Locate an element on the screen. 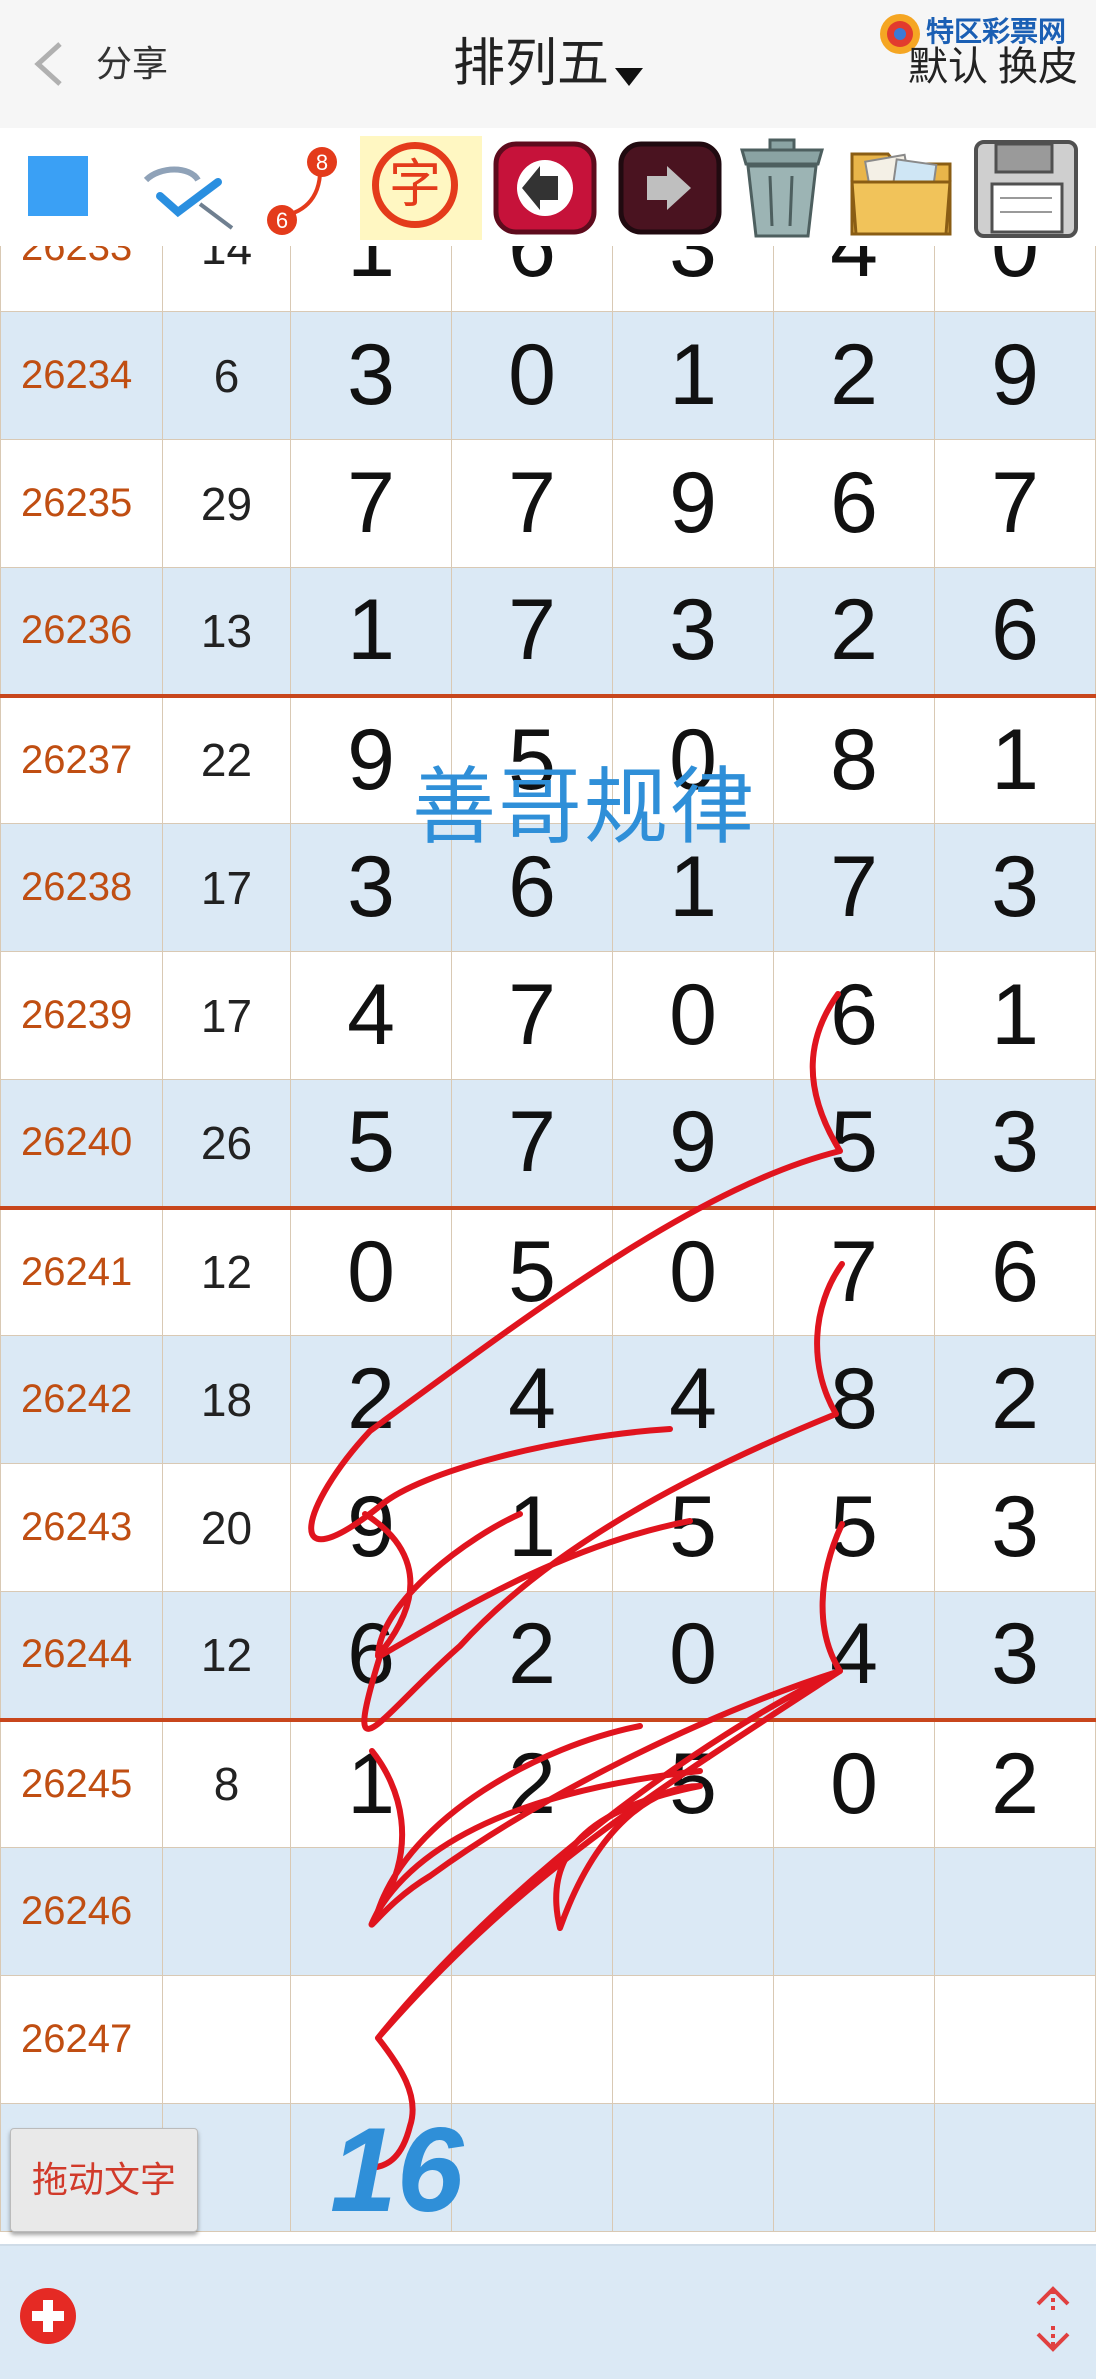 The image size is (1096, 2379). pen-check-icon is located at coordinates (190, 188).